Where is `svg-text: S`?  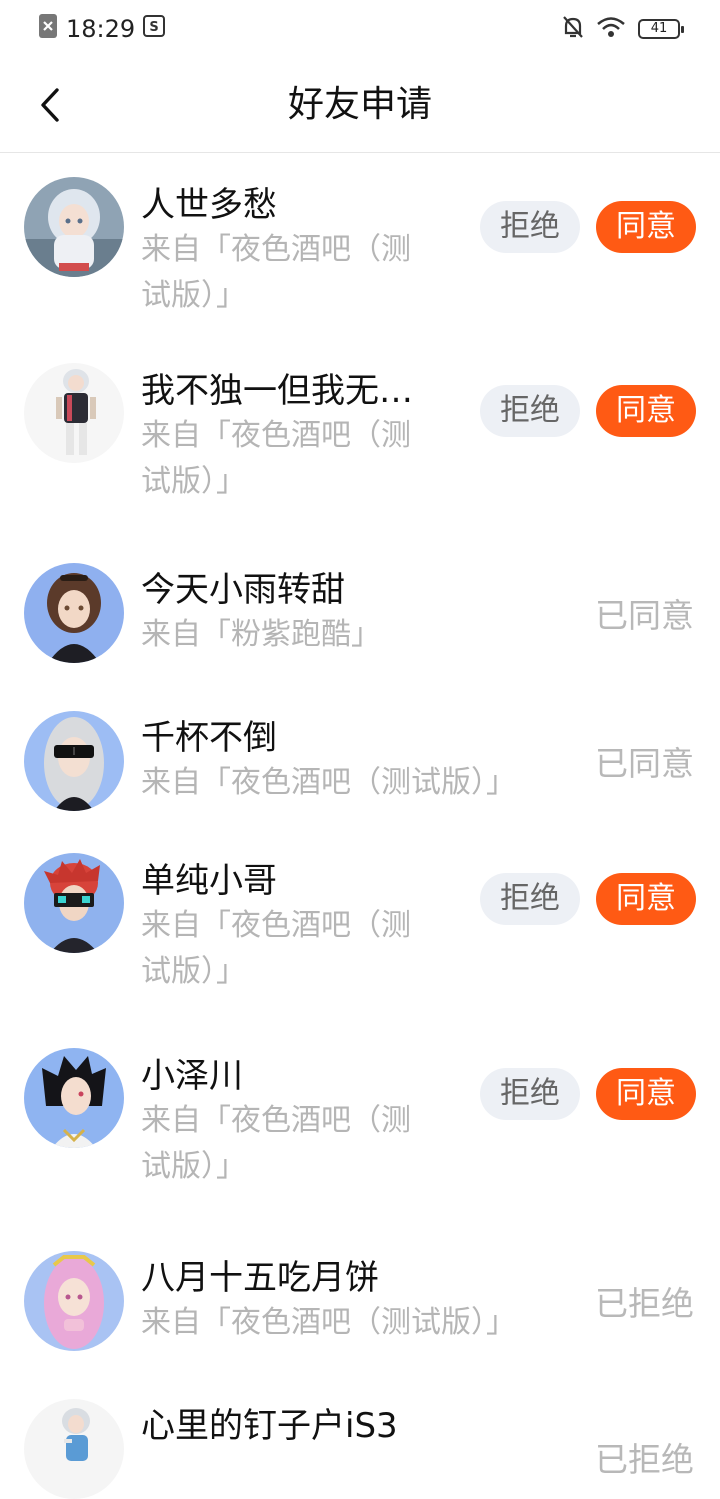 svg-text: S is located at coordinates (153, 27).